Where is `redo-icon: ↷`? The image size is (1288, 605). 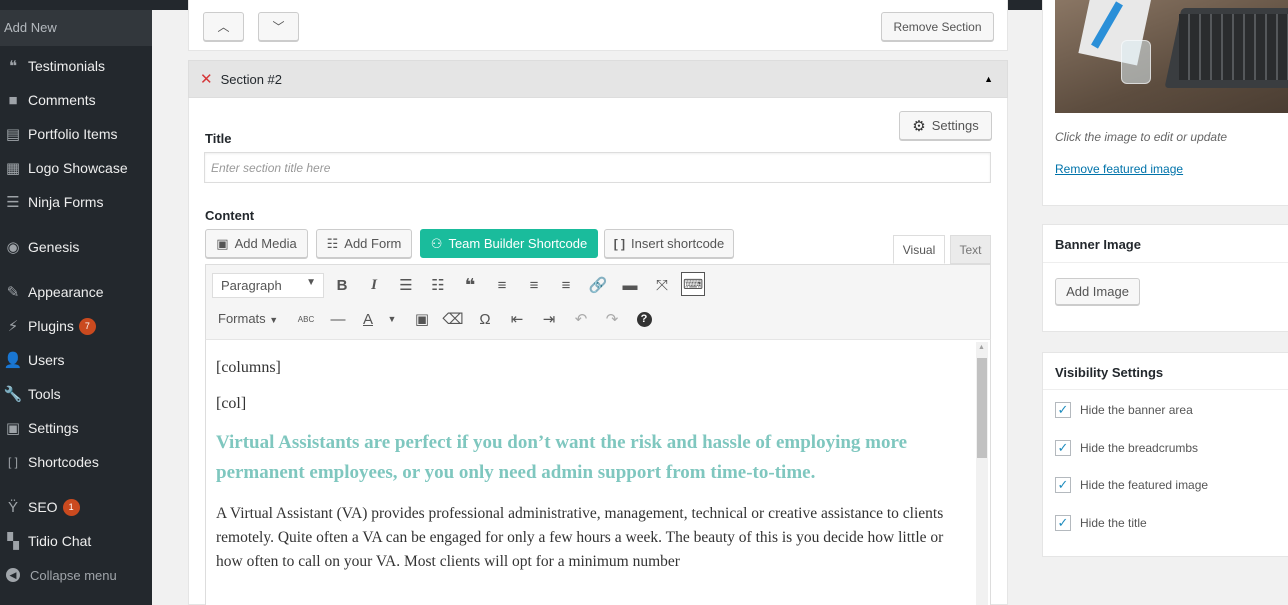 redo-icon: ↷ is located at coordinates (612, 319).